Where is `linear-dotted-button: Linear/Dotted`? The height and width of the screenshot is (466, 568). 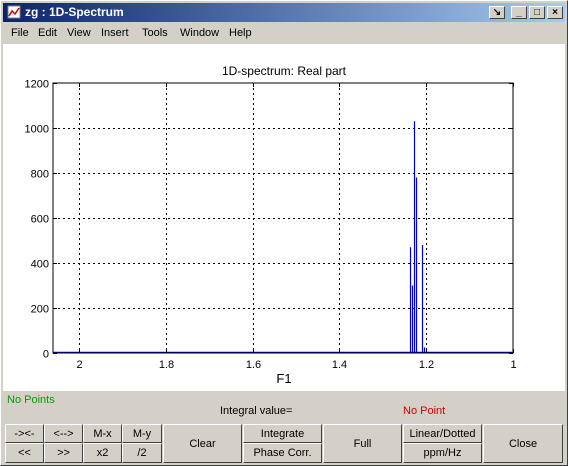
linear-dotted-button: Linear/Dotted is located at coordinates (442, 433).